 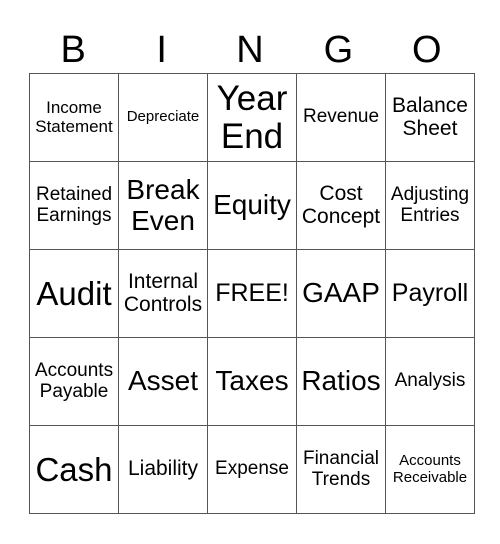 What do you see at coordinates (341, 293) in the screenshot?
I see `bingo-cell: GAAP` at bounding box center [341, 293].